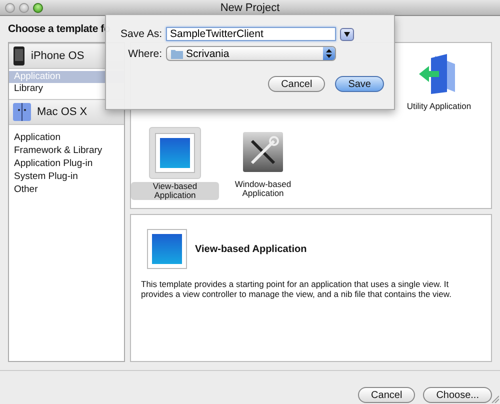  What do you see at coordinates (66, 176) in the screenshot?
I see `sidebar-item: System Plug-in` at bounding box center [66, 176].